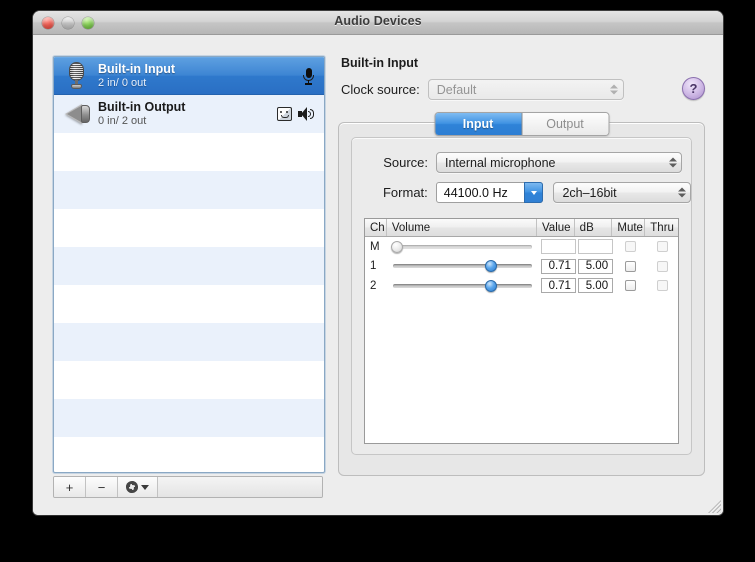 This screenshot has width=755, height=562. I want to click on device-row-built-in-input: Built-in Input 2 in/ 0 out, so click(189, 76).